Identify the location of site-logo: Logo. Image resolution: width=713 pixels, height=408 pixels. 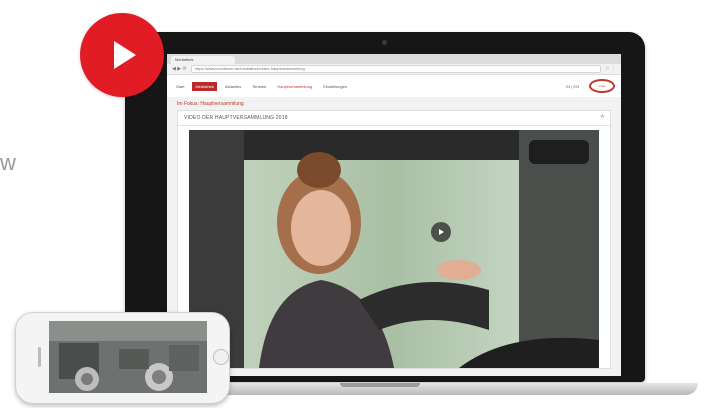
(602, 86).